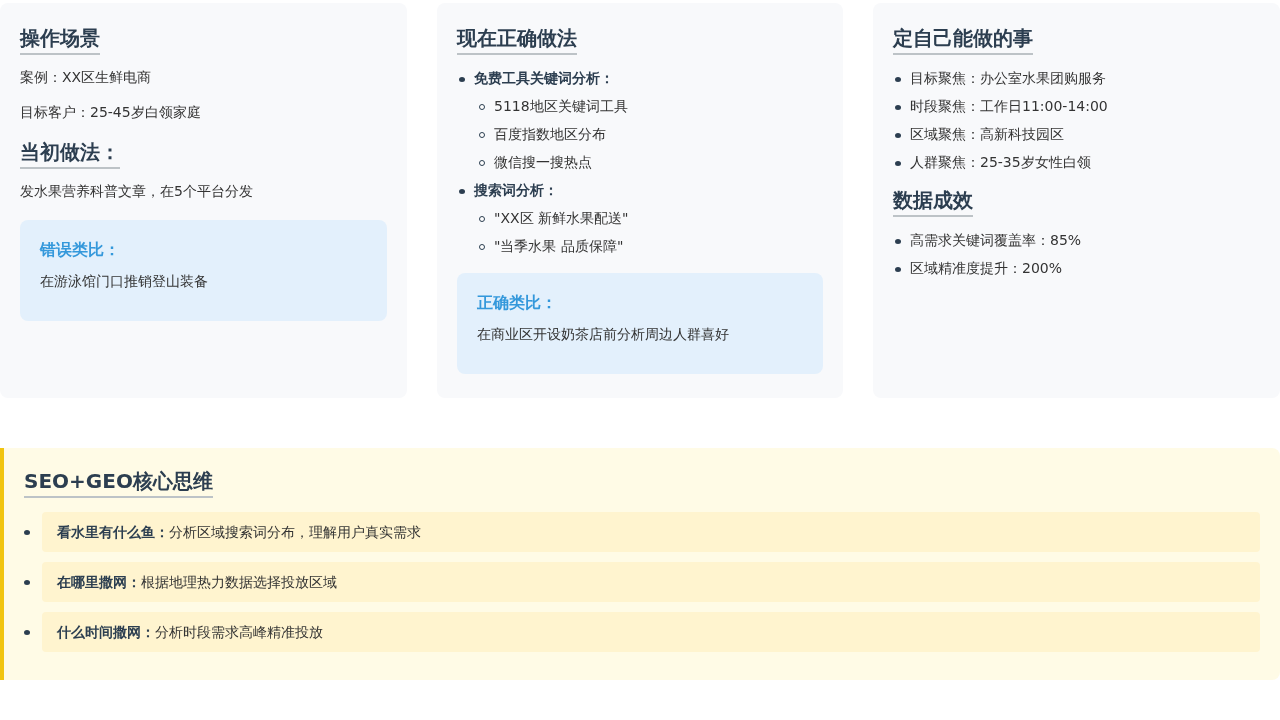 Image resolution: width=1280 pixels, height=720 pixels. What do you see at coordinates (987, 135) in the screenshot?
I see `list-item: 区域聚焦：高新科技园区` at bounding box center [987, 135].